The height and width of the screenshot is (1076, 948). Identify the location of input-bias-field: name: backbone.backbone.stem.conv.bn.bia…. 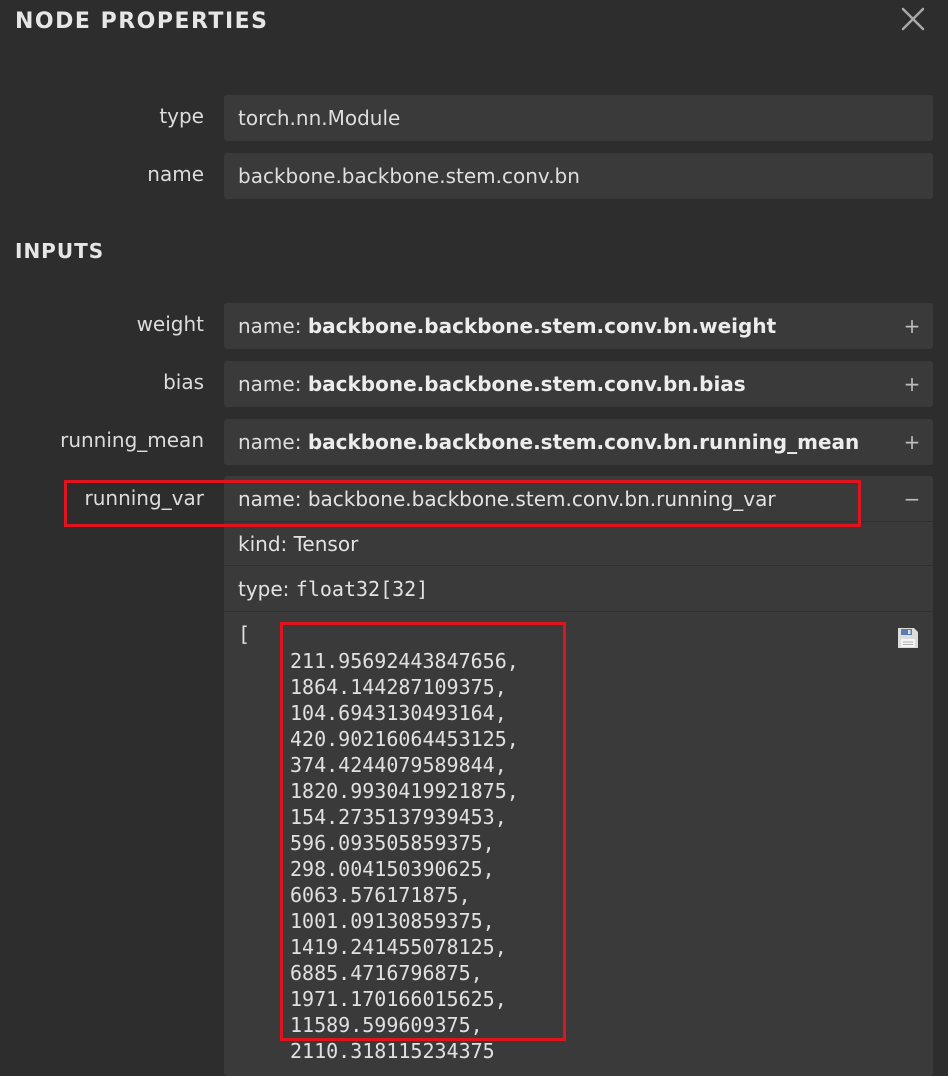
(578, 384).